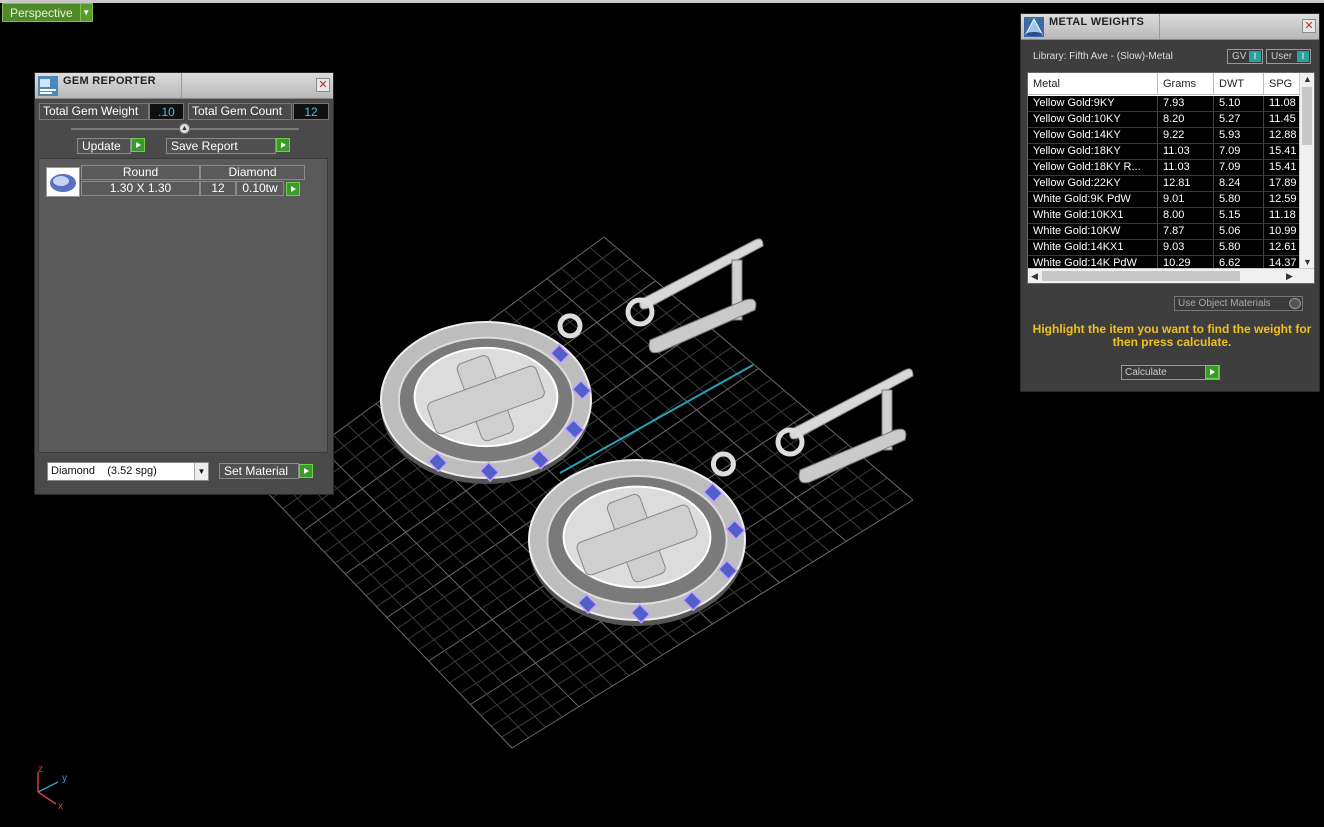 The image size is (1324, 827). Describe the element at coordinates (40, 769) in the screenshot. I see `axis-z-label: z` at that location.